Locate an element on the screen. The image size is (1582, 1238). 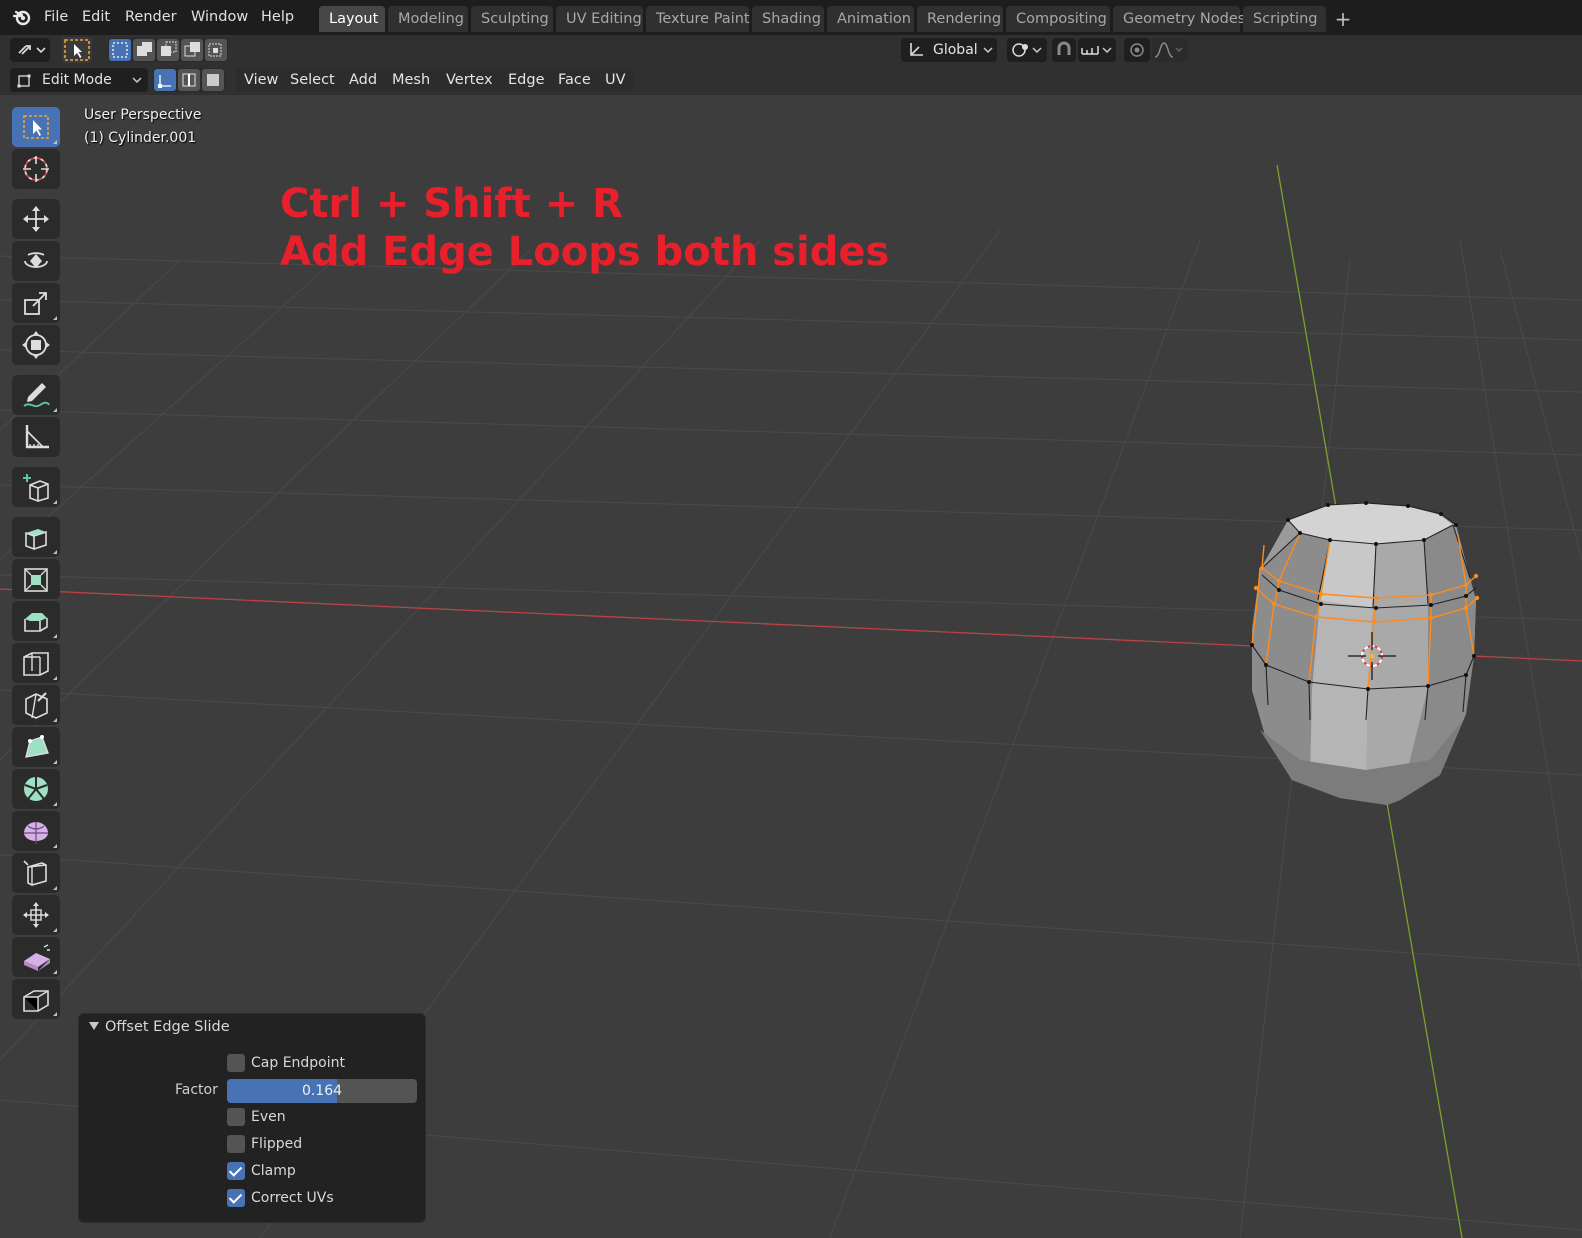
cylinder-mesh is located at coordinates (1365, 653).